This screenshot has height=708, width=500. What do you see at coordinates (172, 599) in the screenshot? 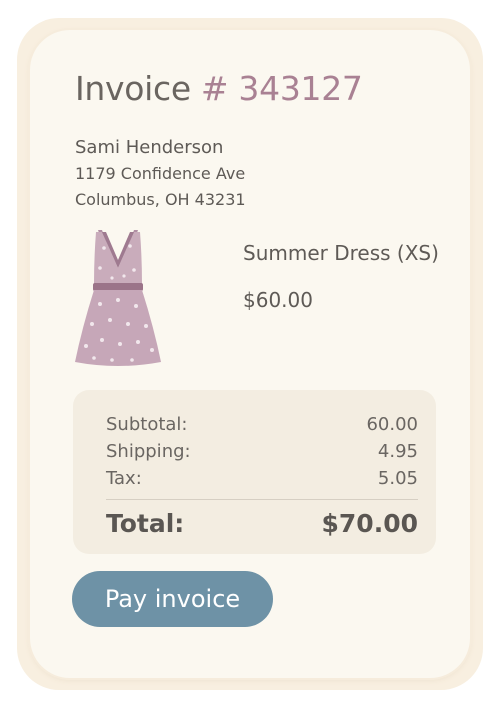
I see `pay-invoice-button: Pay invoice` at bounding box center [172, 599].